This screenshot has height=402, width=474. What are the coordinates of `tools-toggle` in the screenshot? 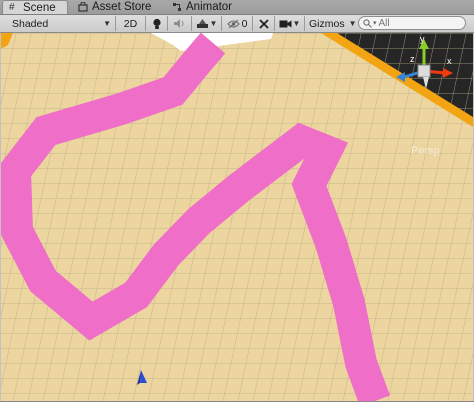 It's located at (263, 23).